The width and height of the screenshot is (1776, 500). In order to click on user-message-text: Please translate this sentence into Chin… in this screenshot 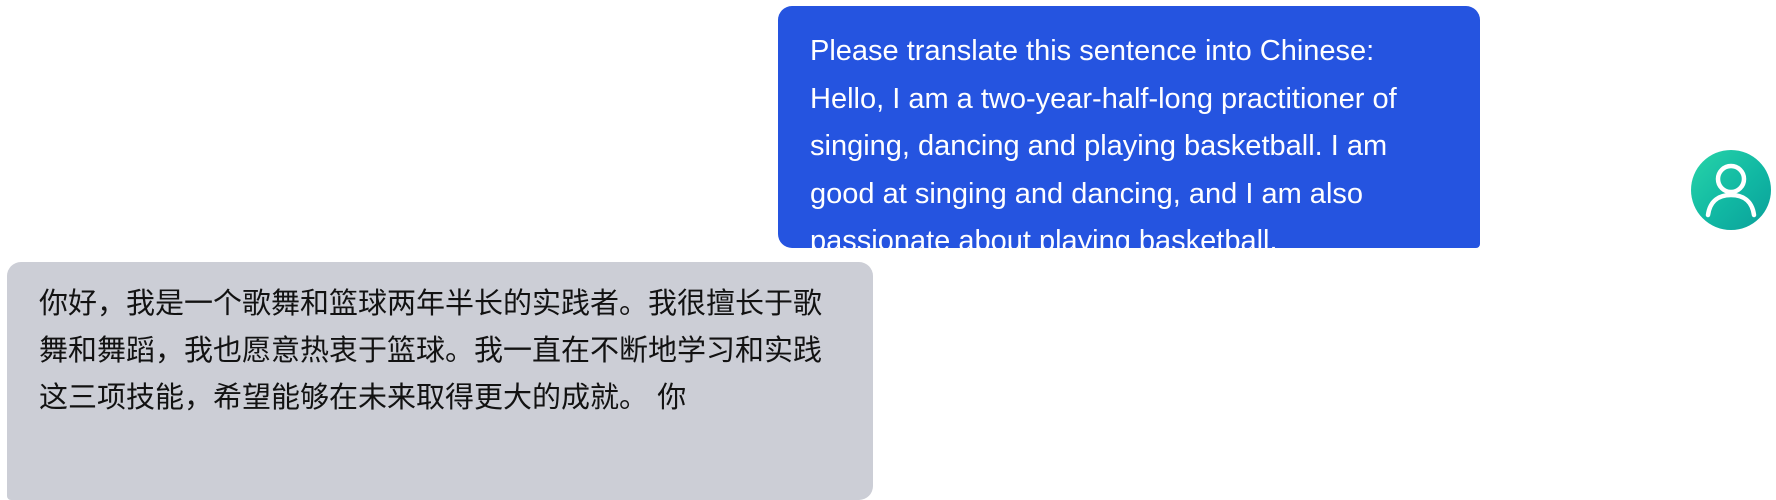, I will do `click(1103, 146)`.